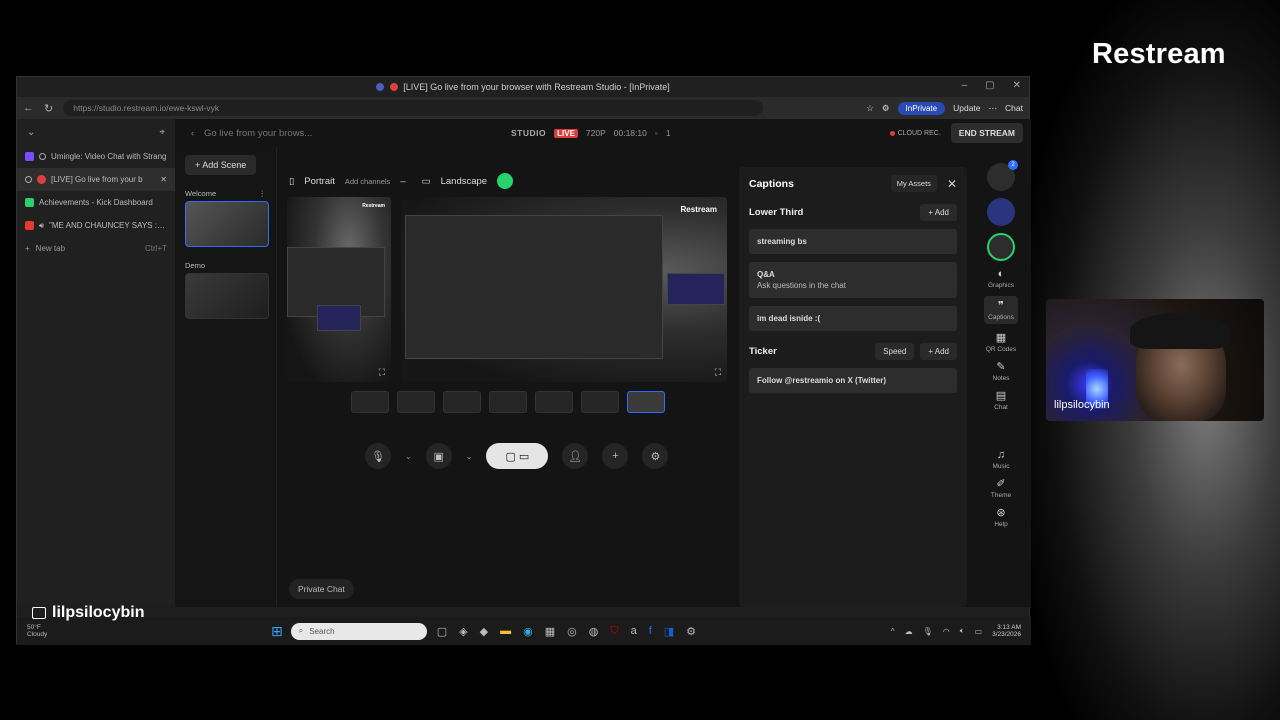  Describe the element at coordinates (1002, 175) in the screenshot. I see `add-guest-avatar: 2` at that location.